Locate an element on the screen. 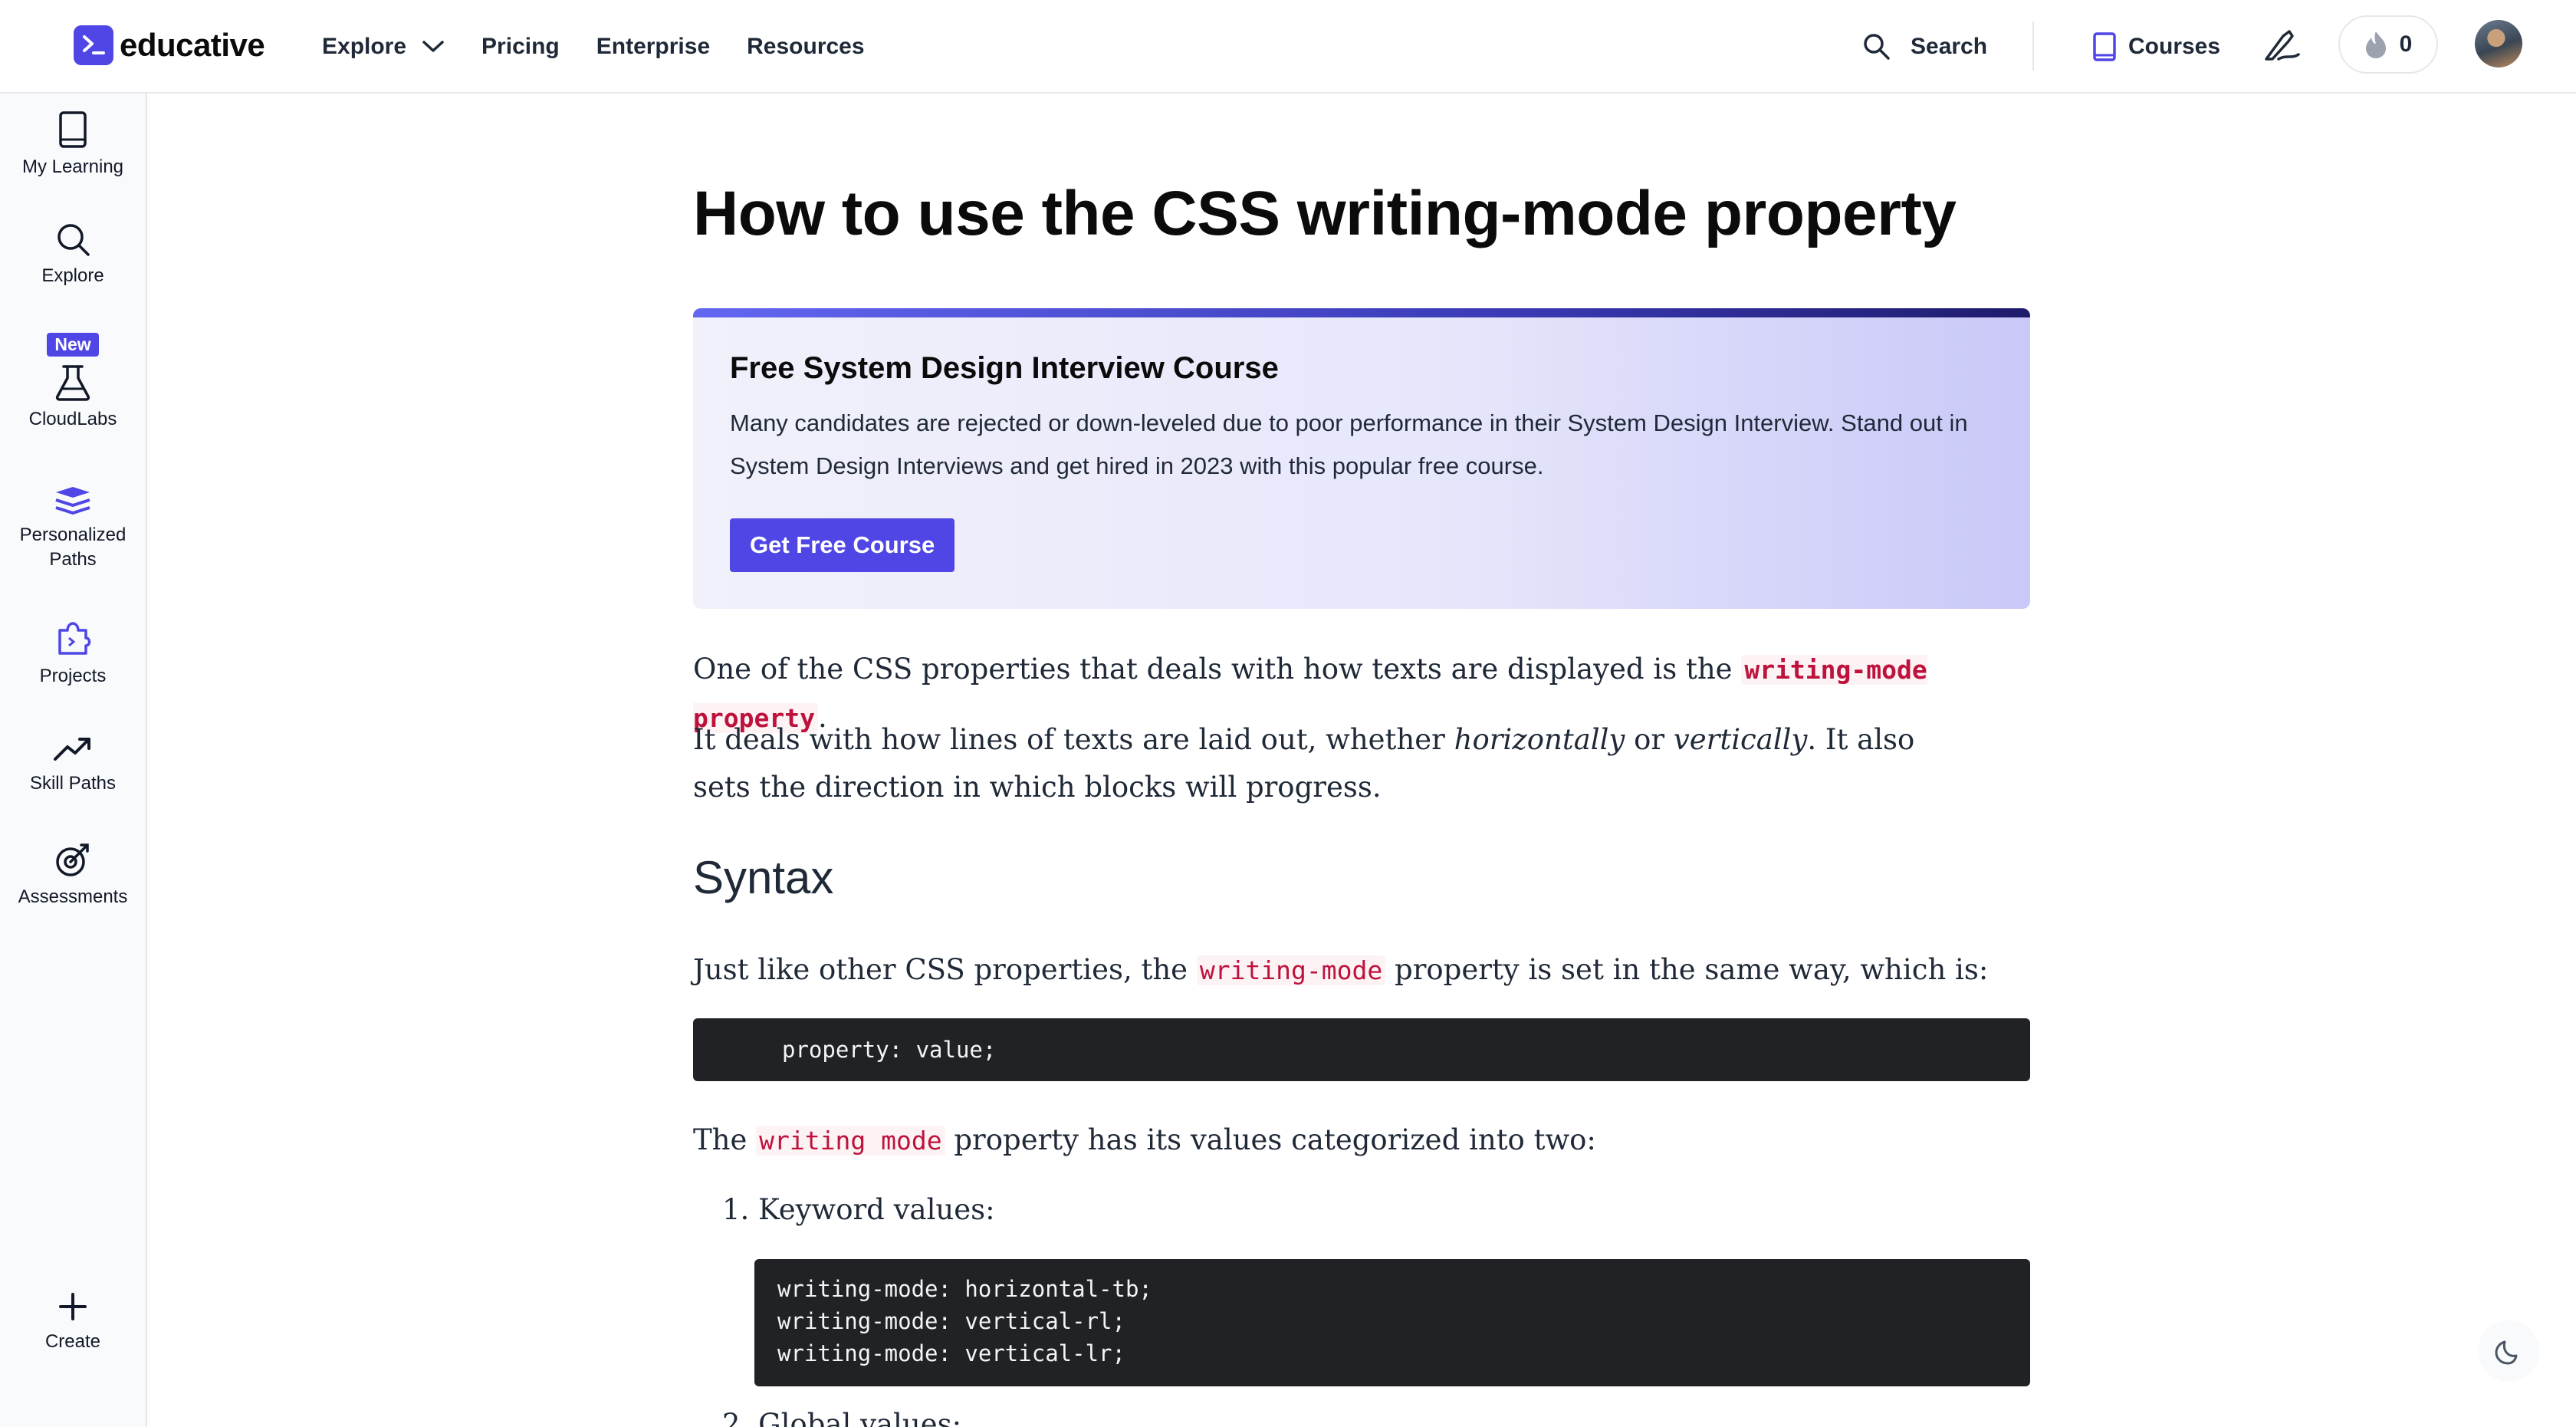  text: Just like other CSS properties, the is located at coordinates (945, 969).